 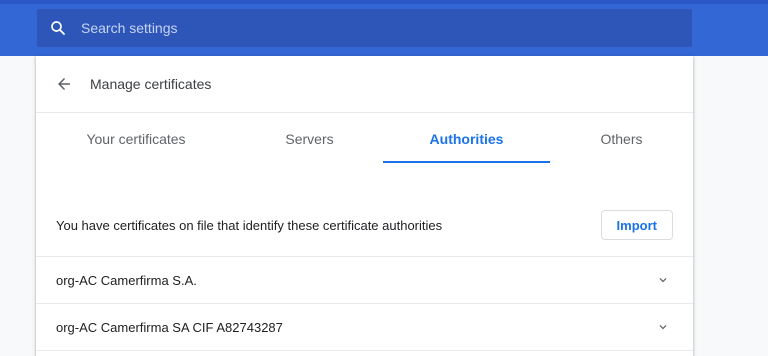 I want to click on page-title: Manage certificates, so click(x=151, y=84).